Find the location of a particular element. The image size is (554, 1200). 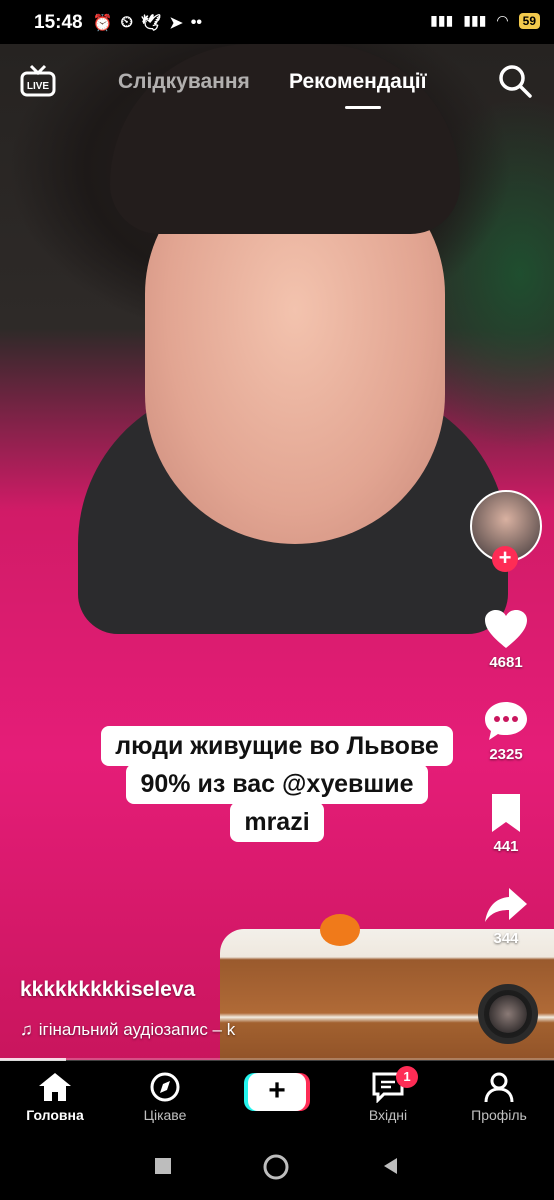

comment-icon is located at coordinates (506, 721).